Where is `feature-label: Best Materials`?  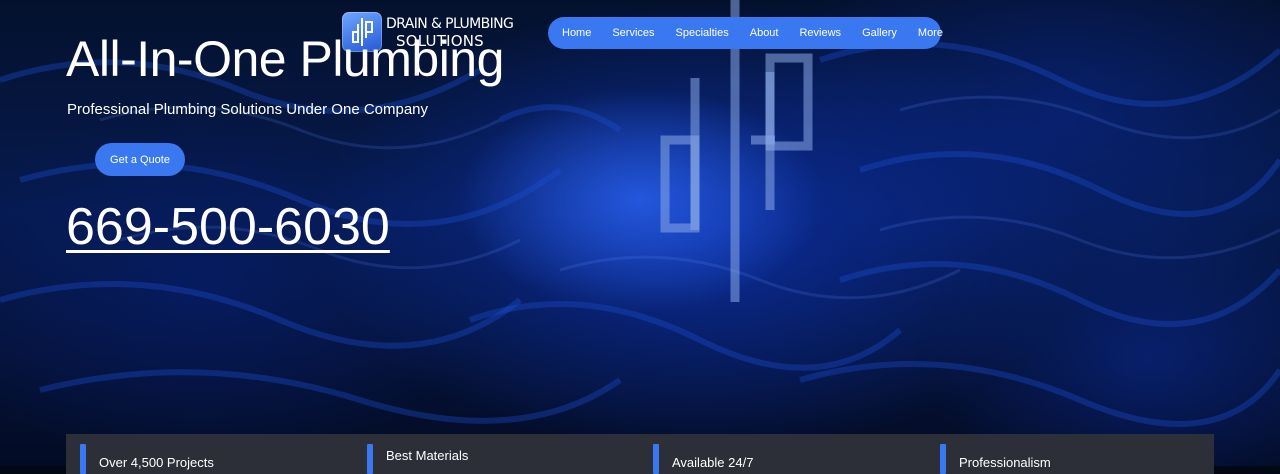
feature-label: Best Materials is located at coordinates (427, 455).